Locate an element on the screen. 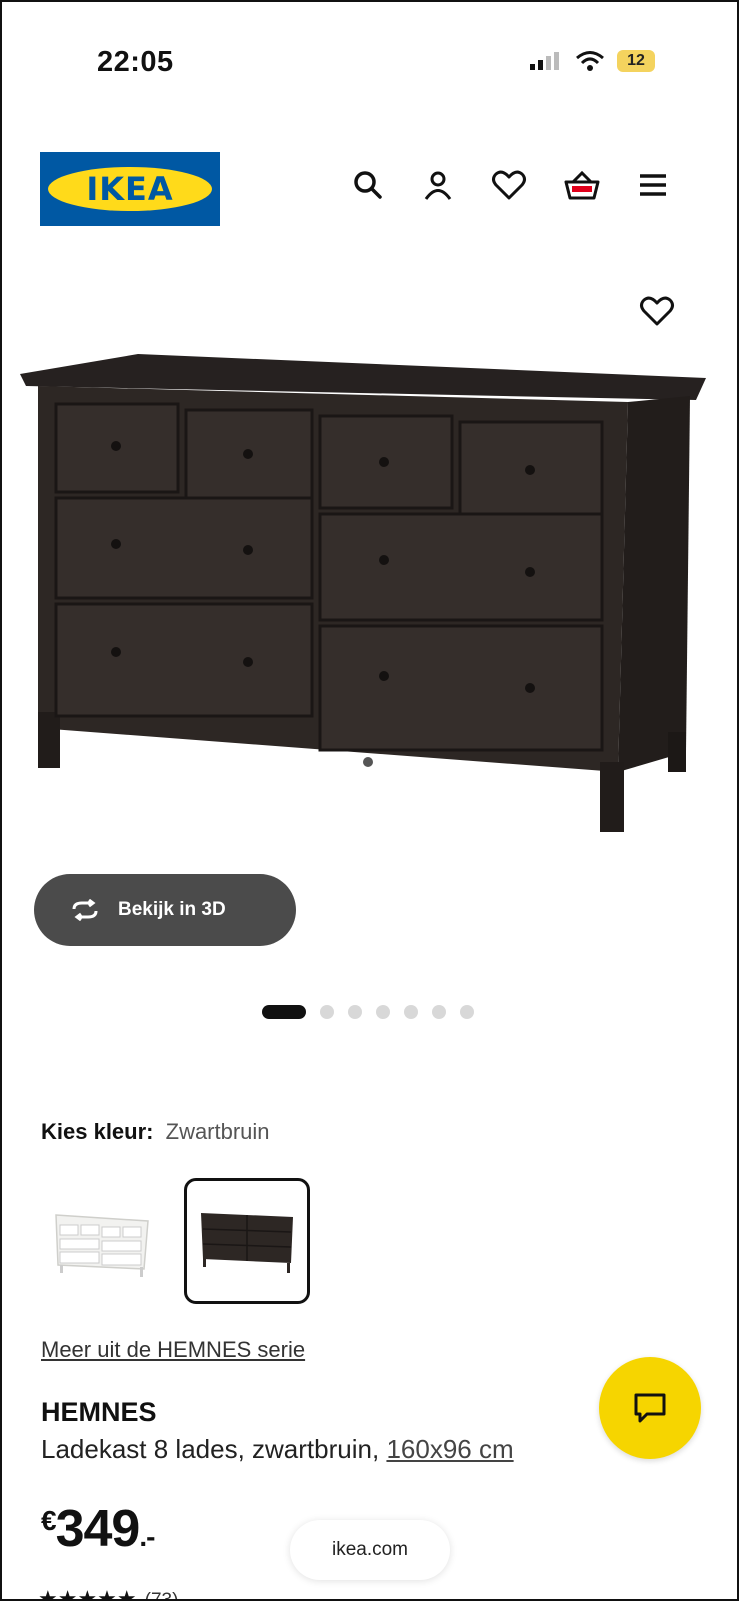 This screenshot has height=1601, width=739. battery-indicator: 12 is located at coordinates (636, 61).